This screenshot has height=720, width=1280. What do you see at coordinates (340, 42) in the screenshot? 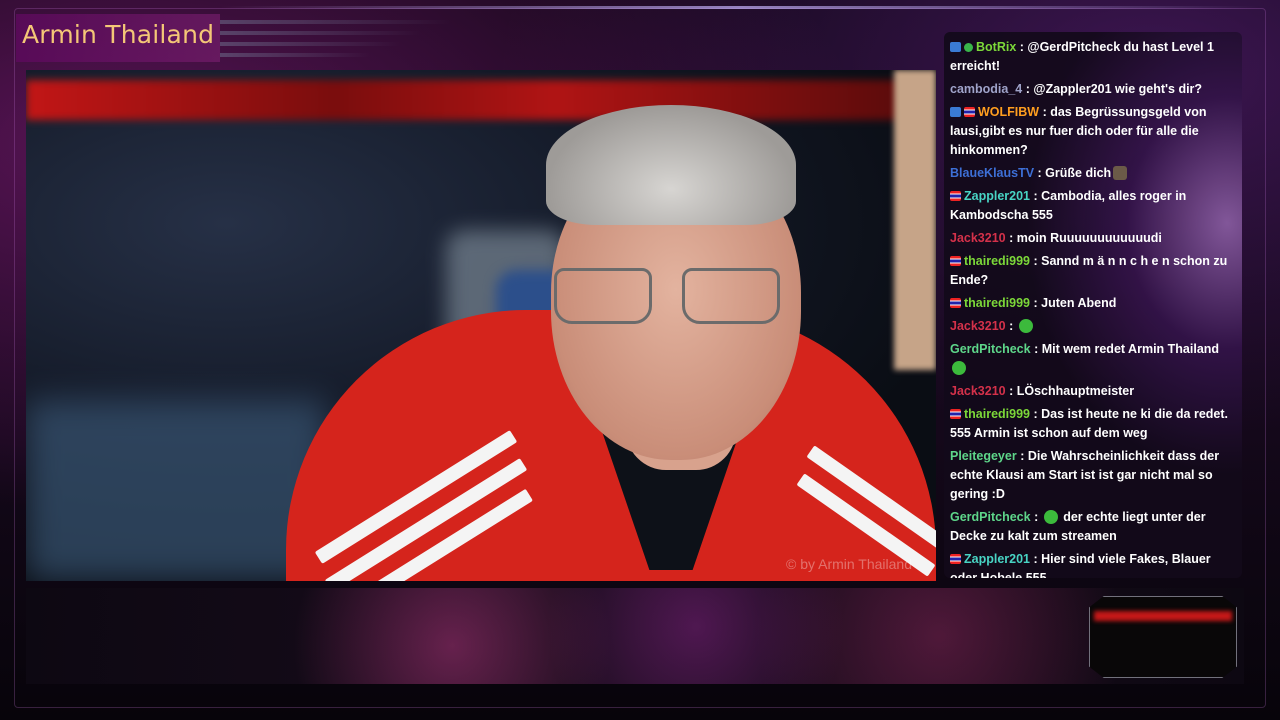
I see `title-decoration-lines` at bounding box center [340, 42].